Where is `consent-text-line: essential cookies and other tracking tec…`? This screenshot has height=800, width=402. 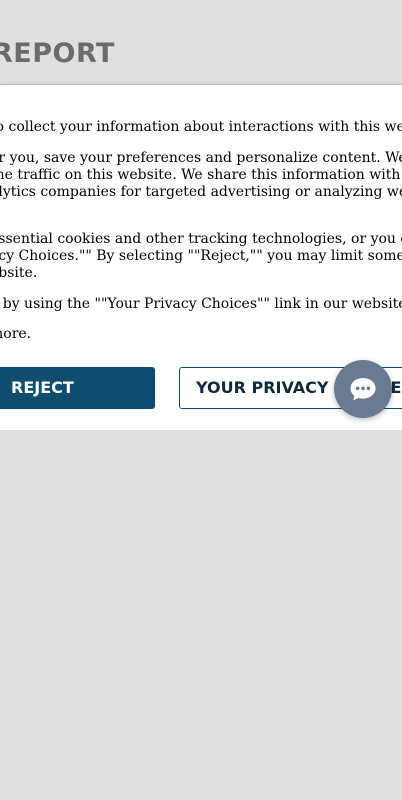
consent-text-line: essential cookies and other tracking tec… is located at coordinates (201, 239).